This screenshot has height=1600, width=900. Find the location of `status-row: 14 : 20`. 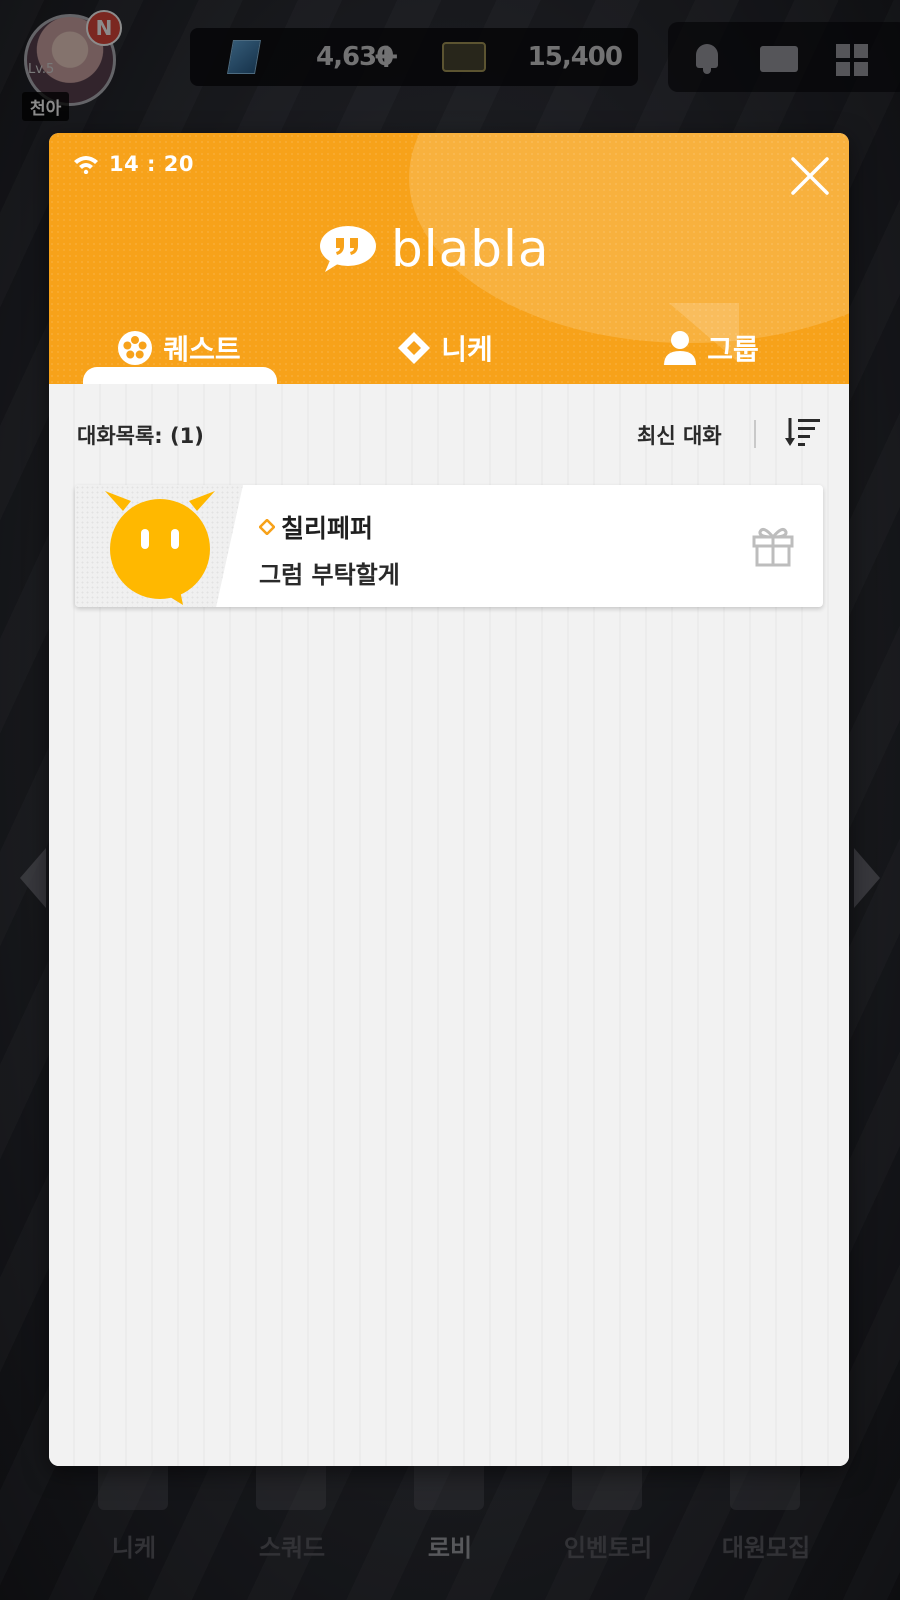

status-row: 14 : 20 is located at coordinates (133, 164).